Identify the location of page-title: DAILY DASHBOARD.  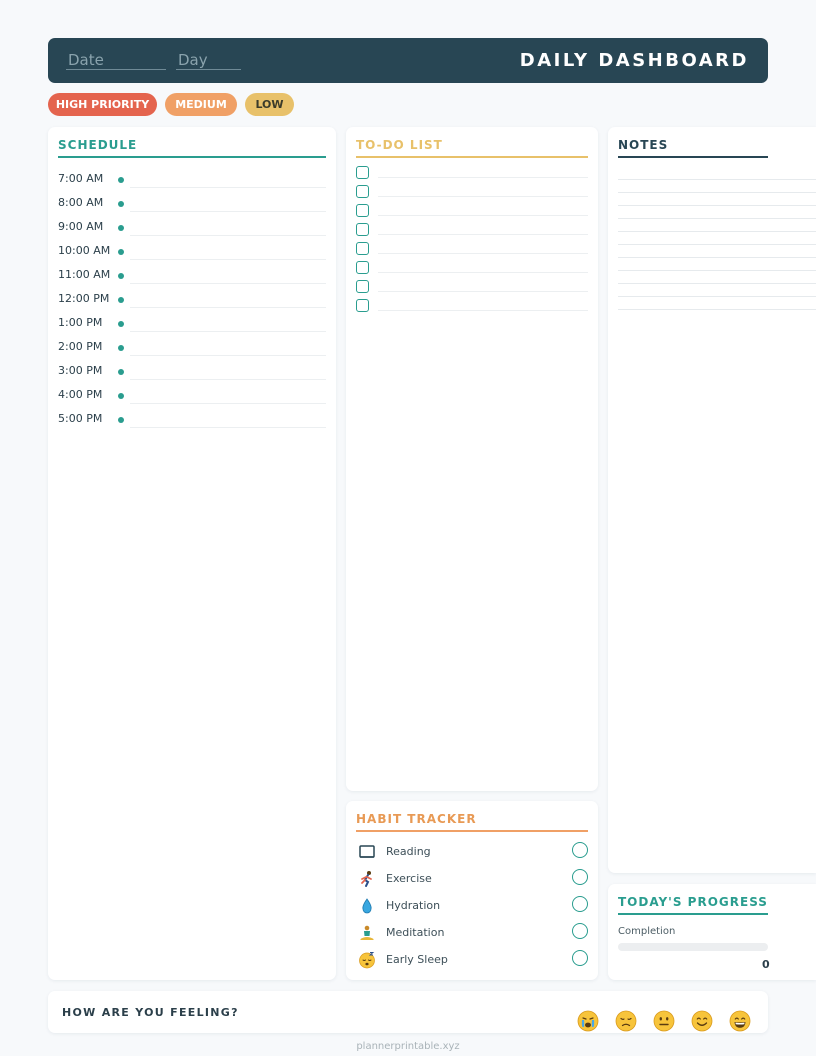
(634, 60).